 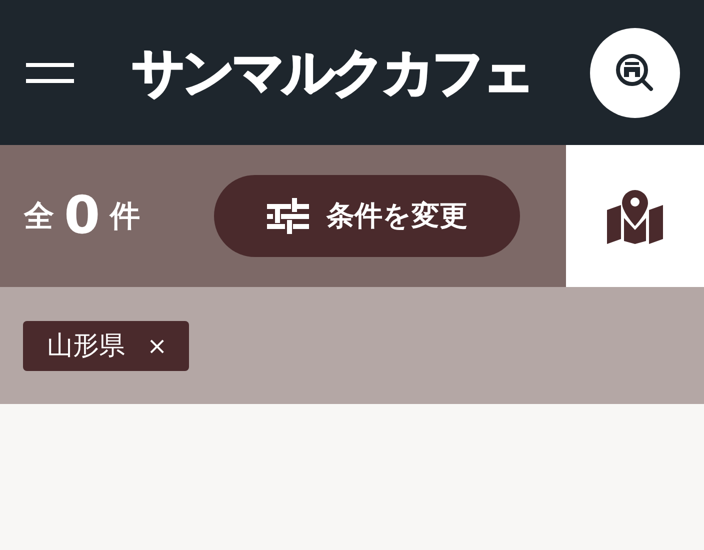 What do you see at coordinates (367, 216) in the screenshot?
I see `change-conditions-button: 条件を変更` at bounding box center [367, 216].